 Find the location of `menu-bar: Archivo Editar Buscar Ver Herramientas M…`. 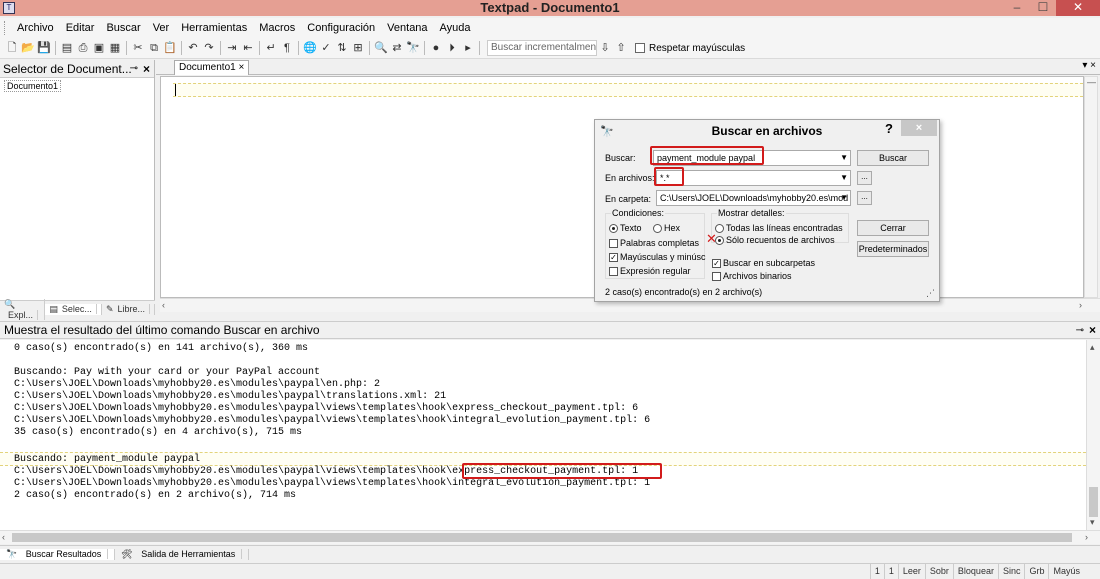

menu-bar: Archivo Editar Buscar Ver Herramientas M… is located at coordinates (550, 28).